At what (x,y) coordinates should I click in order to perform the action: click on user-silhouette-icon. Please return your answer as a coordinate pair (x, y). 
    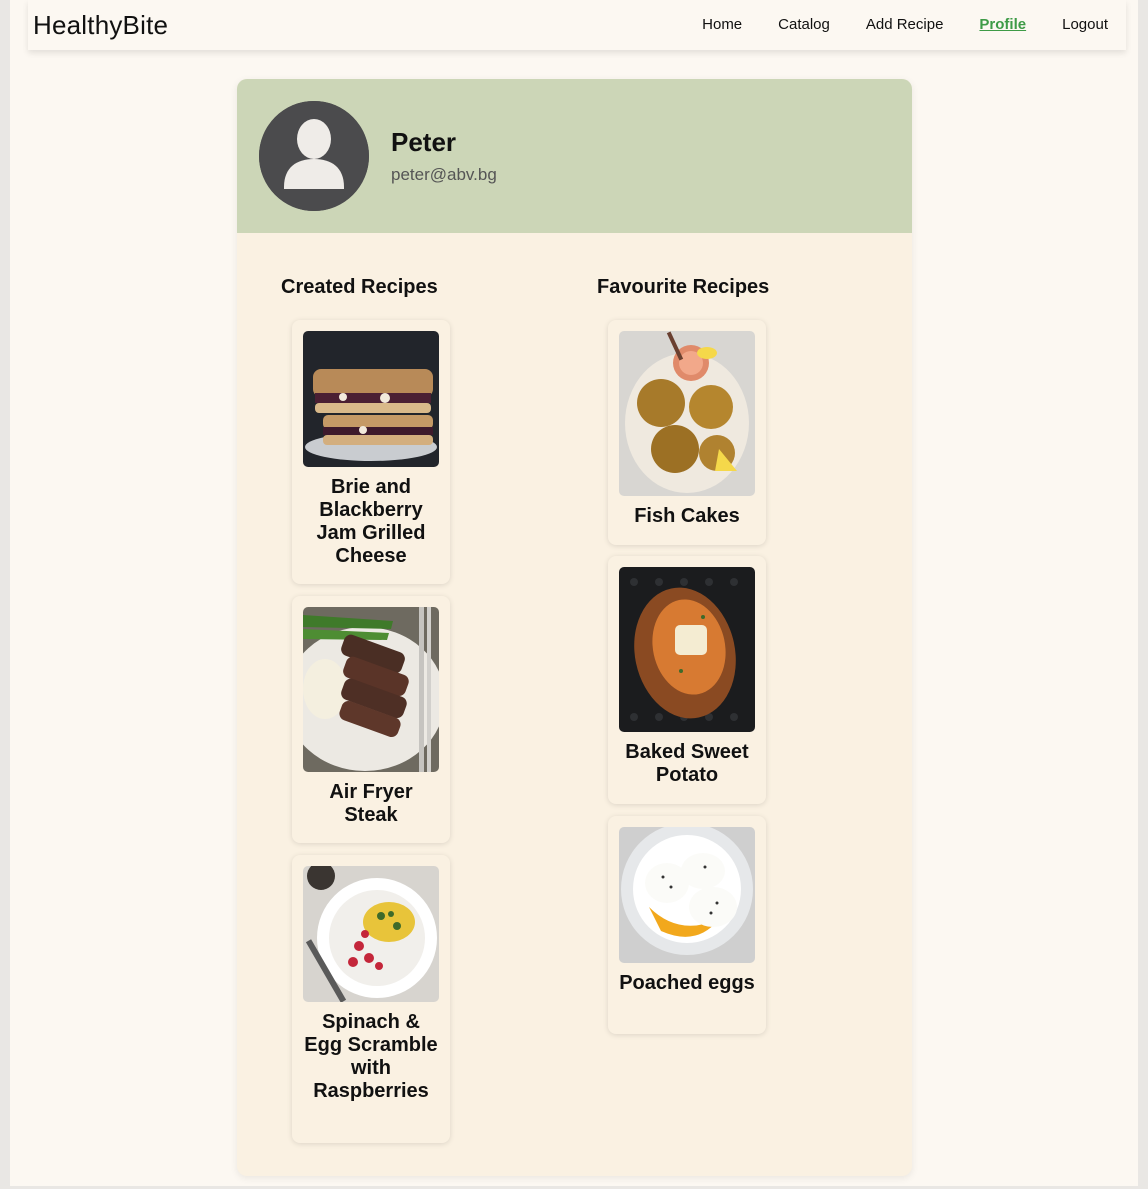
    Looking at the image, I should click on (314, 156).